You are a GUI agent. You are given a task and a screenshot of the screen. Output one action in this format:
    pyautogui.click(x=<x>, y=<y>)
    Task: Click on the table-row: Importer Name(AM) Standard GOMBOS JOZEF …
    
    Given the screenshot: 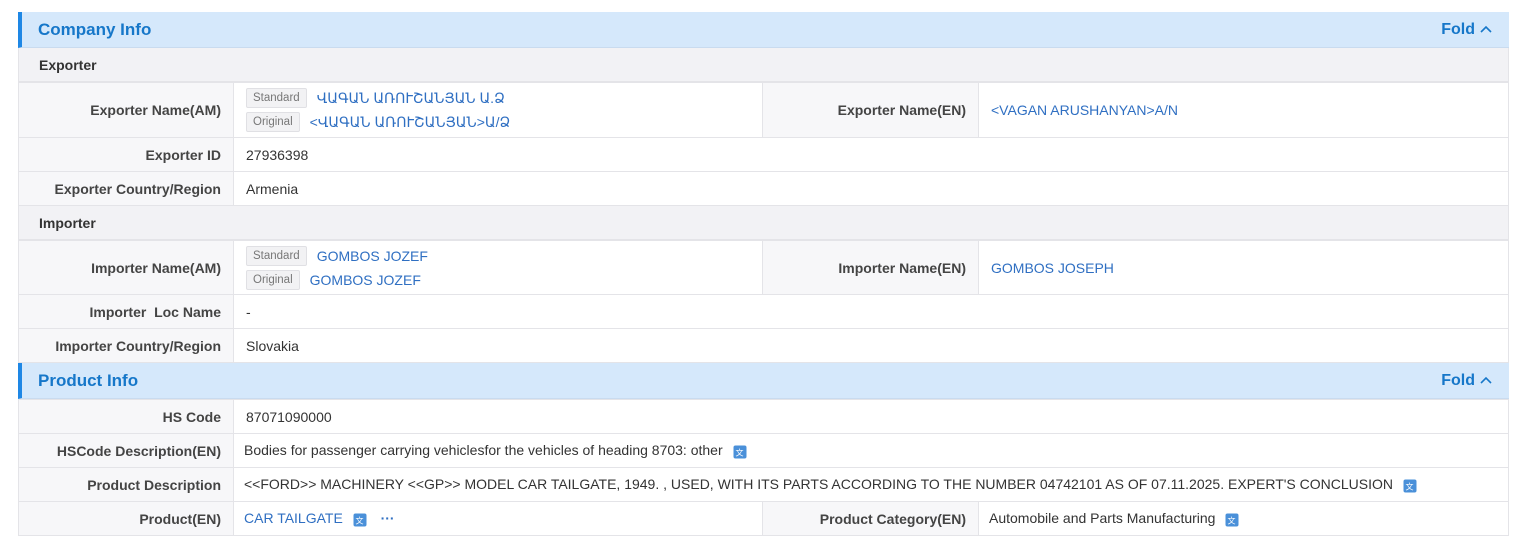 What is the action you would take?
    pyautogui.click(x=763, y=267)
    